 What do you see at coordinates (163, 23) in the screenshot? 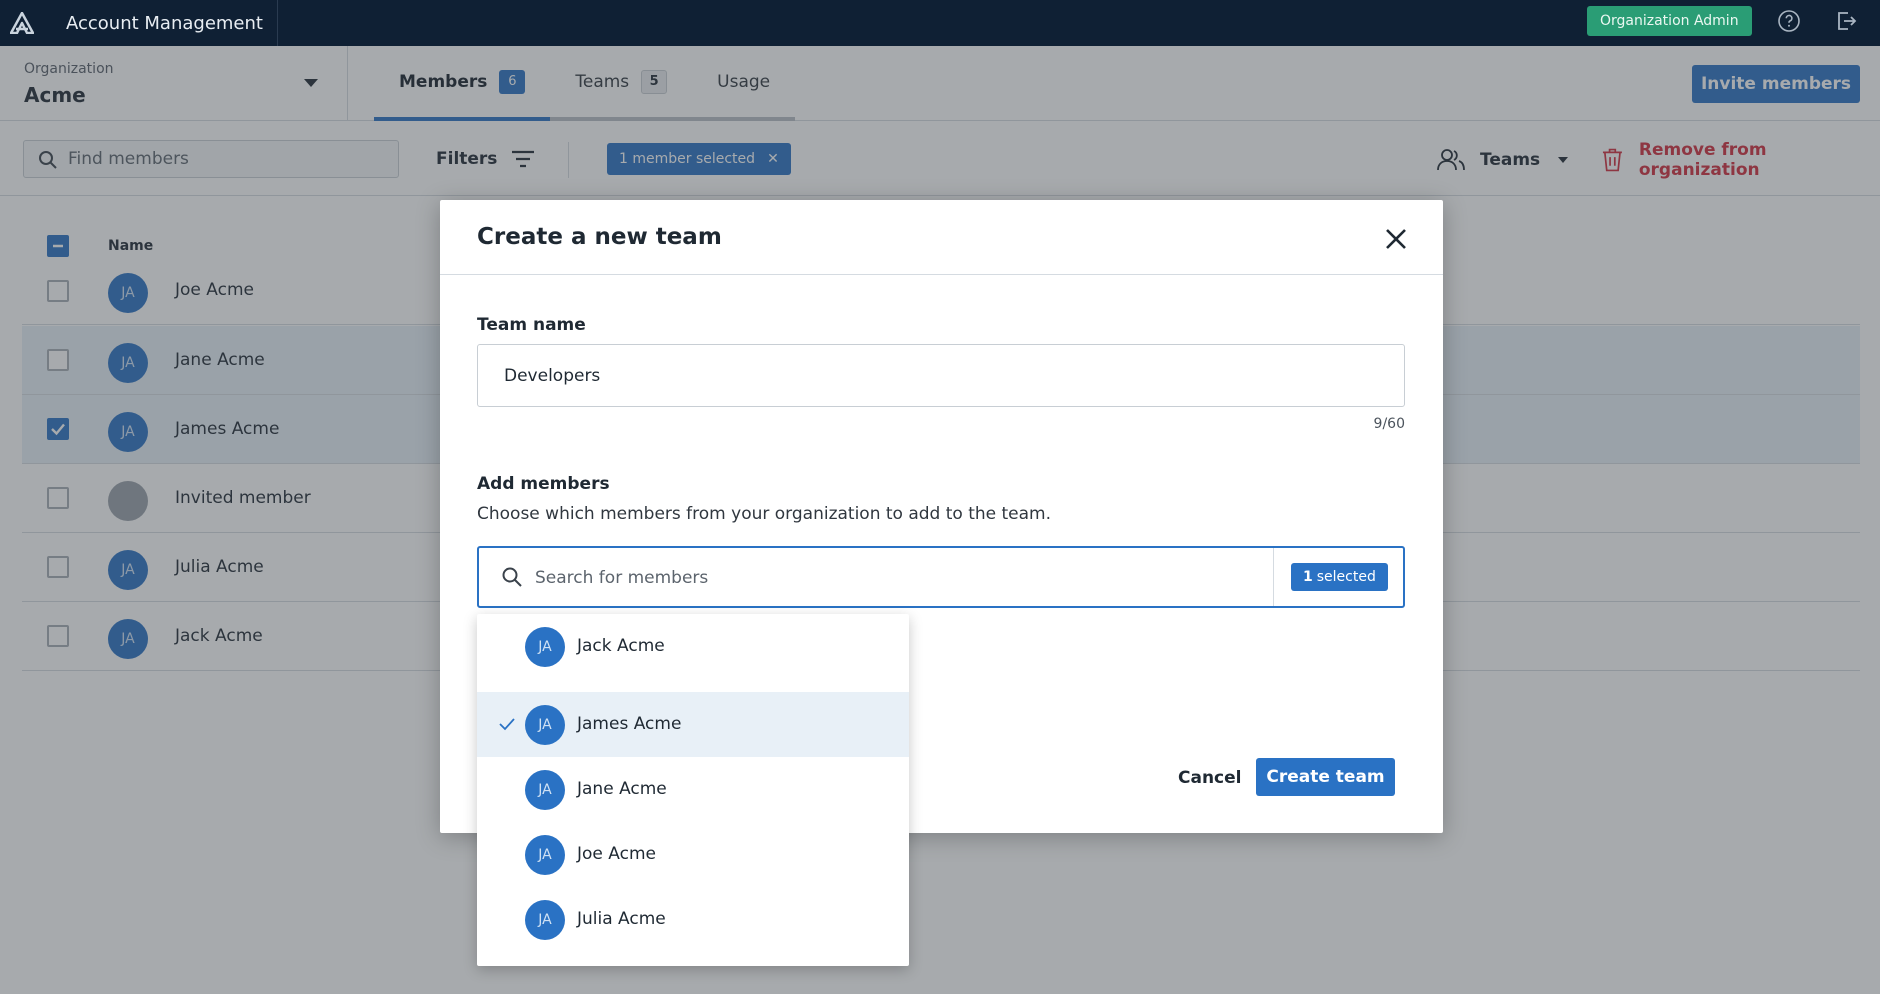
I see `app-title: Account Management` at bounding box center [163, 23].